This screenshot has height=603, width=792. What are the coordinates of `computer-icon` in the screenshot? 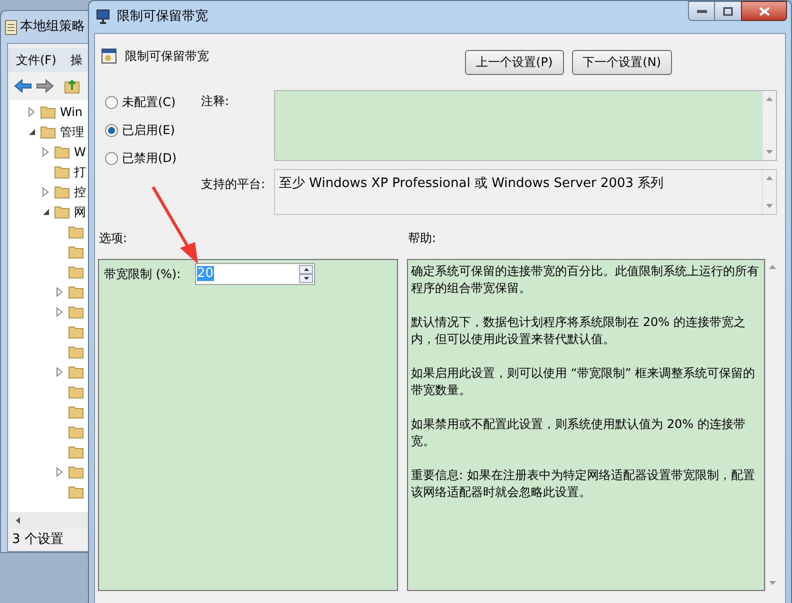 It's located at (103, 17).